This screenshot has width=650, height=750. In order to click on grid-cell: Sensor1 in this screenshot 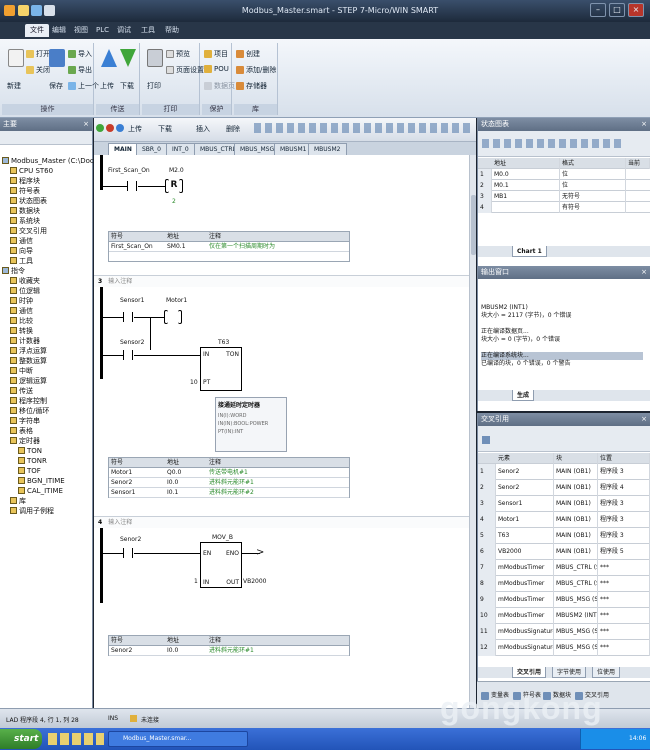, I will do `click(525, 504)`.